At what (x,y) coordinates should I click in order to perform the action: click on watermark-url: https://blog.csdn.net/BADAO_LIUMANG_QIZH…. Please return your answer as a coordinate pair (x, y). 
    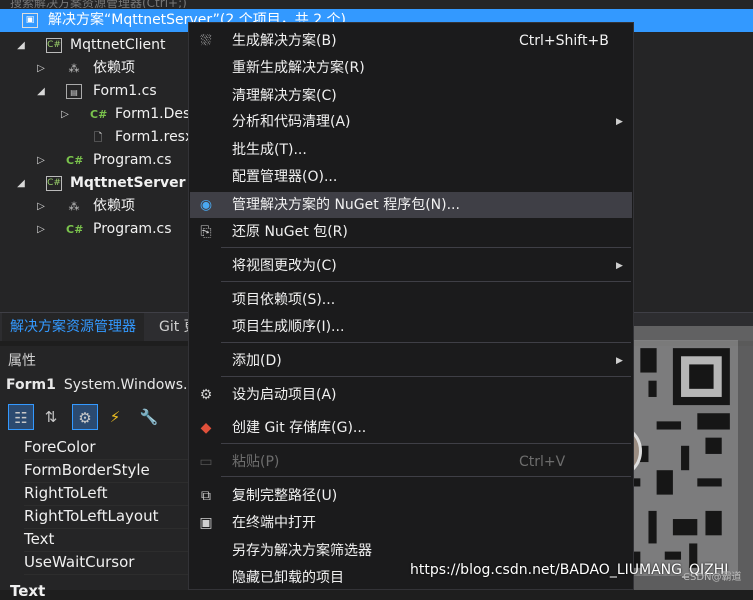
    Looking at the image, I should click on (569, 570).